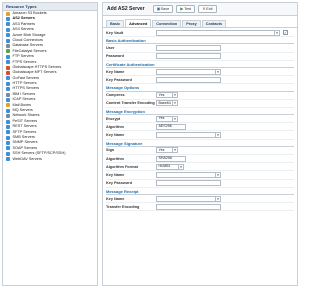 This screenshot has height=289, width=320. What do you see at coordinates (200, 112) in the screenshot?
I see `section-message-encryption: Message Encryption` at bounding box center [200, 112].